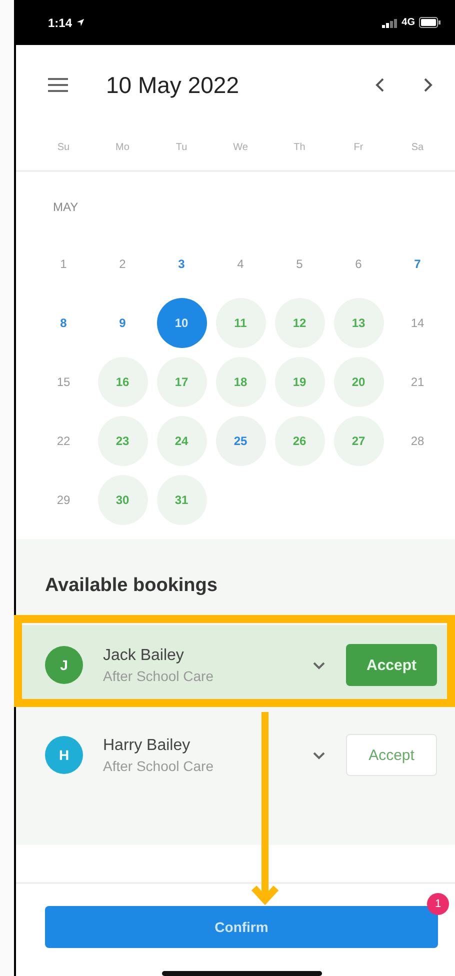  What do you see at coordinates (63, 263) in the screenshot?
I see `calendar-day: 1` at bounding box center [63, 263].